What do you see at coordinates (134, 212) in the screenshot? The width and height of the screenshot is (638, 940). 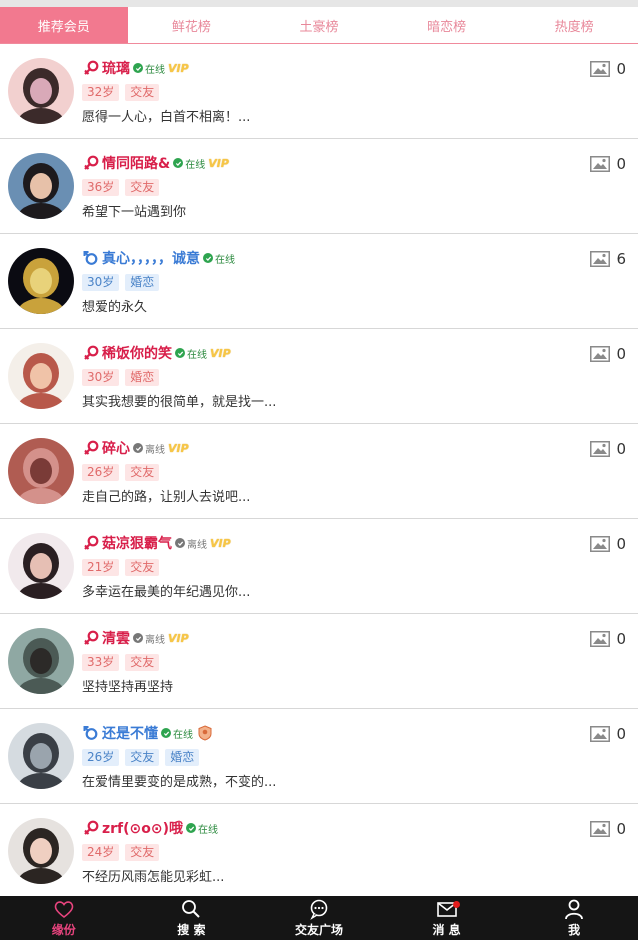 I see `member-bio: 希望下一站遇到你` at bounding box center [134, 212].